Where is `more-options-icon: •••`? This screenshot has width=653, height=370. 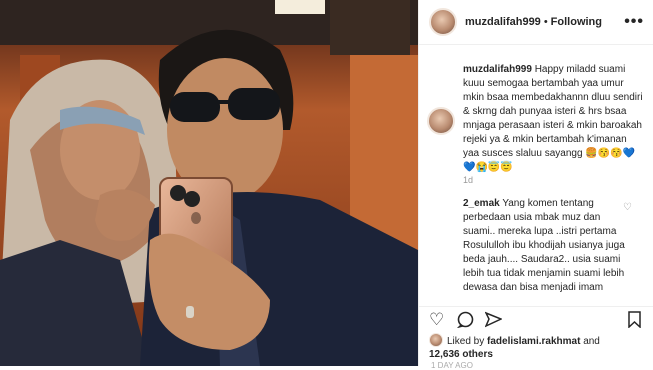 more-options-icon: ••• is located at coordinates (634, 22).